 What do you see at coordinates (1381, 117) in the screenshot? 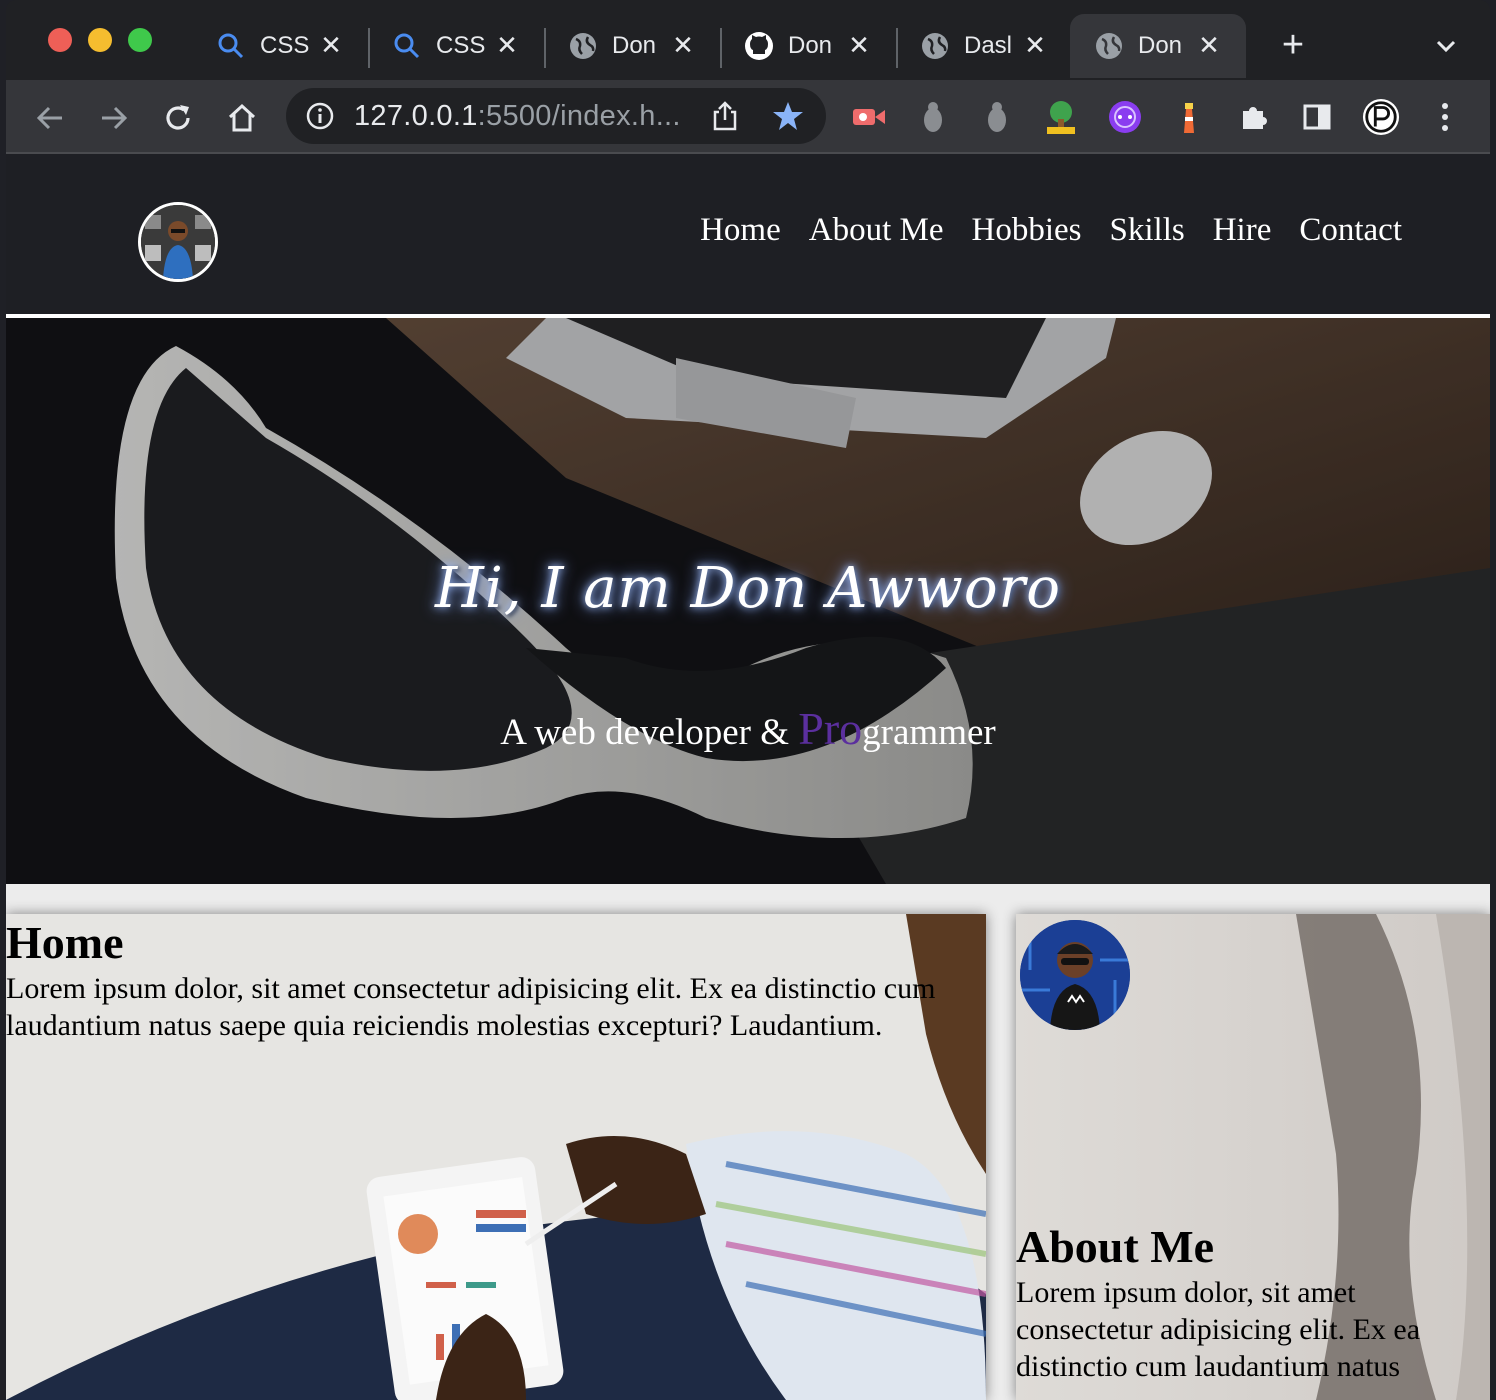
I see `profile-avatar-icon` at bounding box center [1381, 117].